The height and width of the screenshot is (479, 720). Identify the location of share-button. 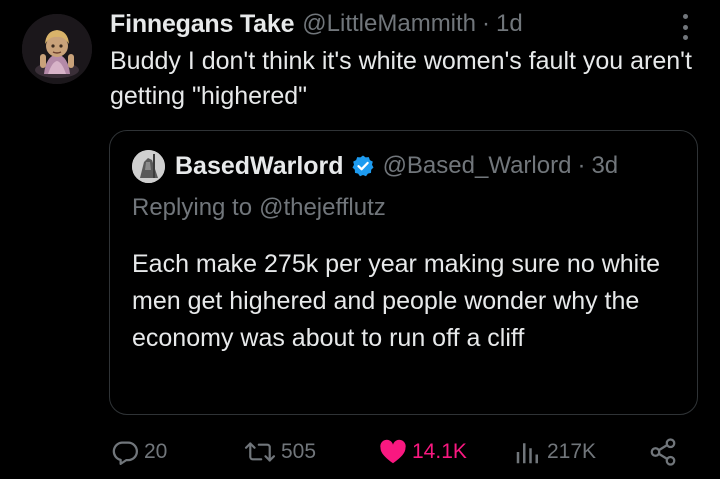
(663, 452).